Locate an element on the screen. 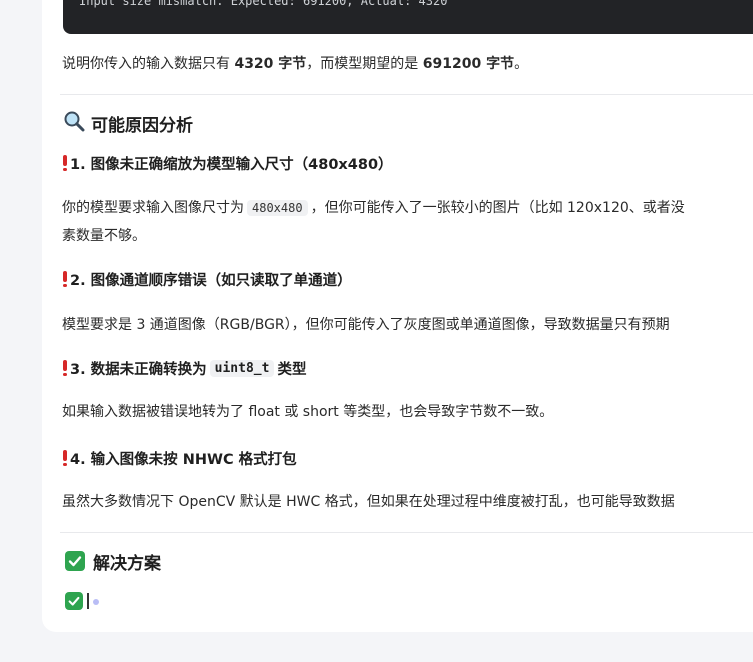 This screenshot has width=753, height=662. cause-1-heading: 1. 图像未正确缩放为模型输入尺寸（480x480） is located at coordinates (227, 163).